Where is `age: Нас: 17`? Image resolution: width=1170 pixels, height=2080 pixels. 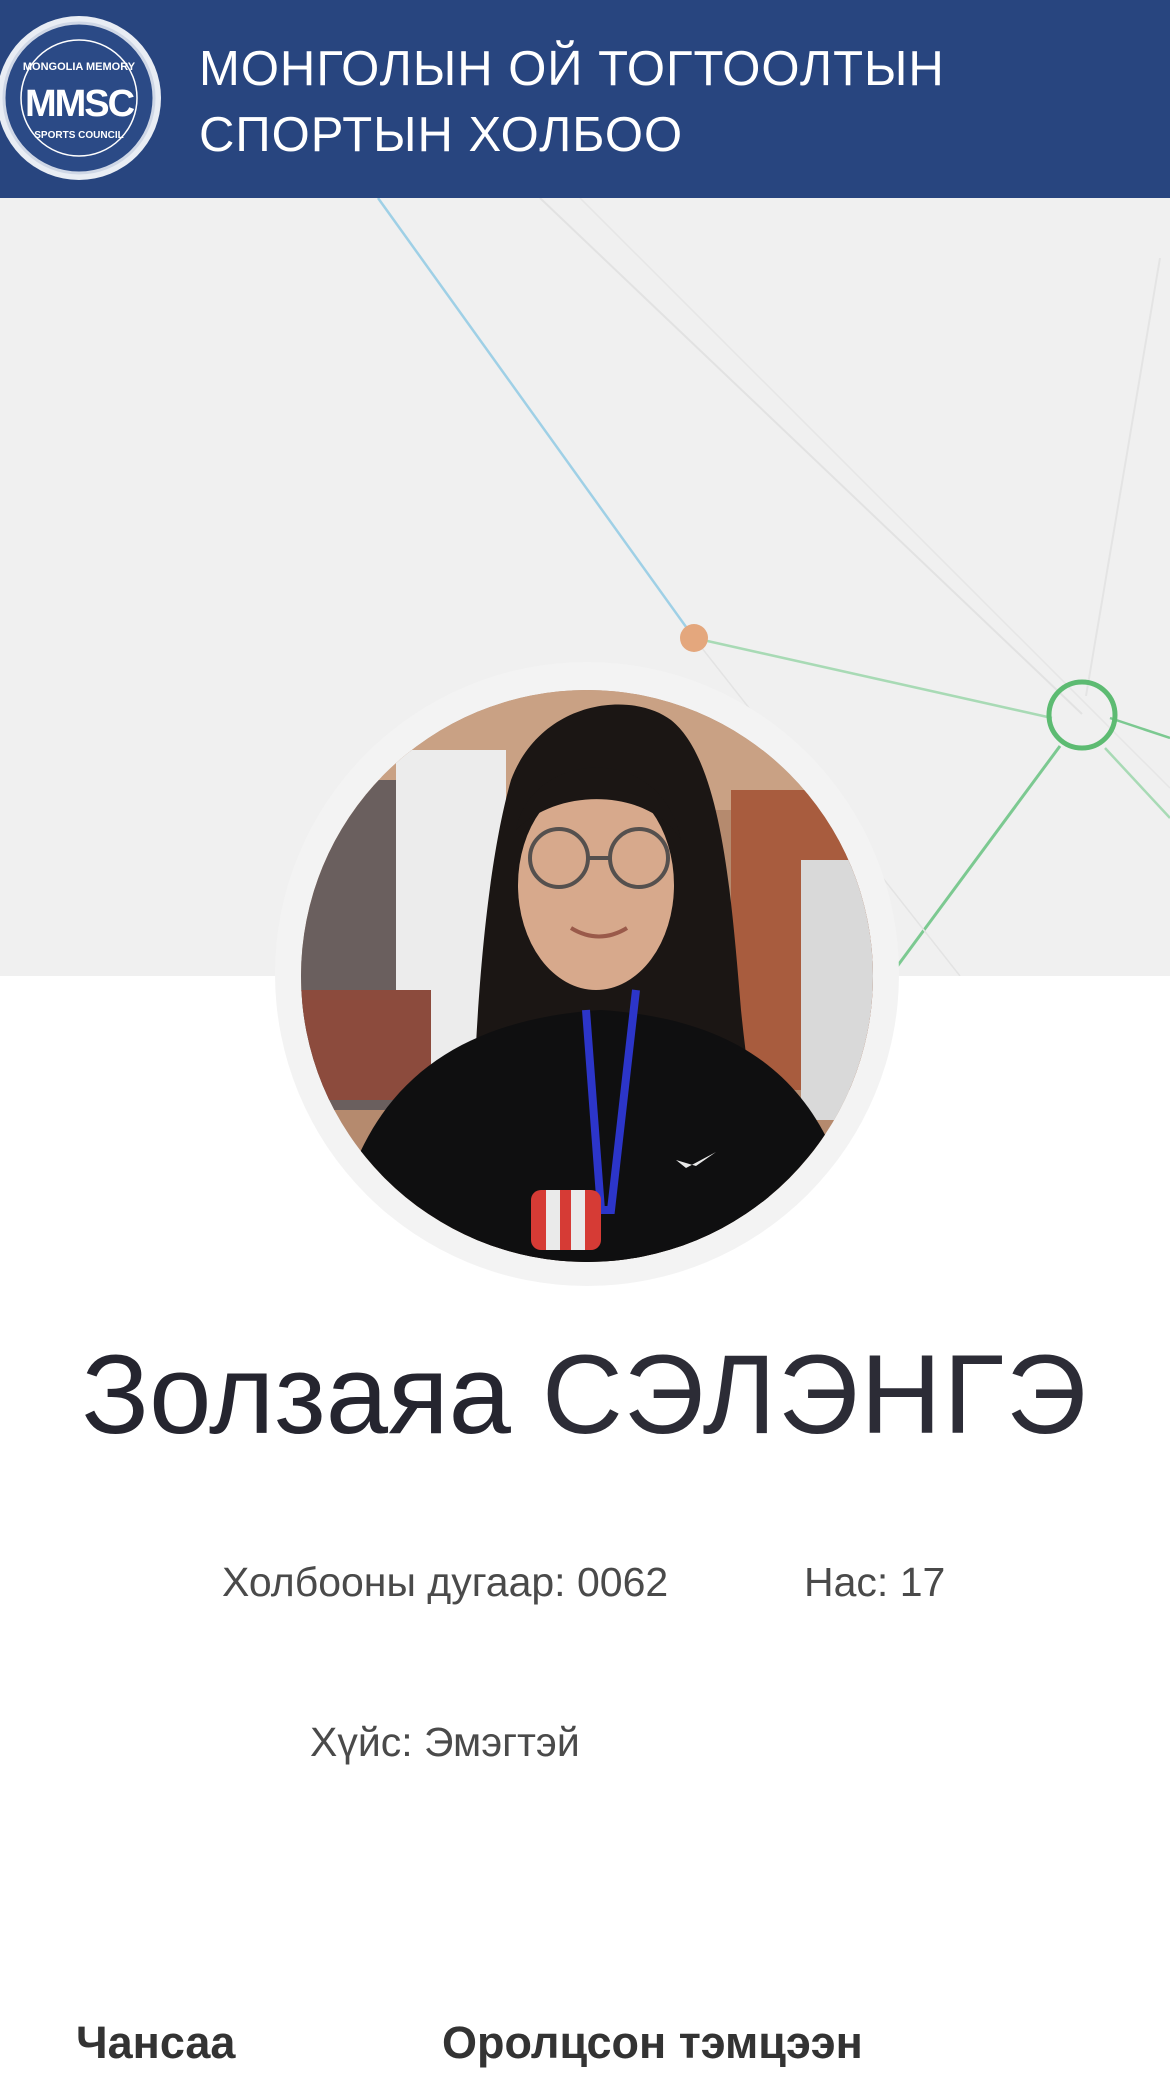 age: Нас: 17 is located at coordinates (874, 1582).